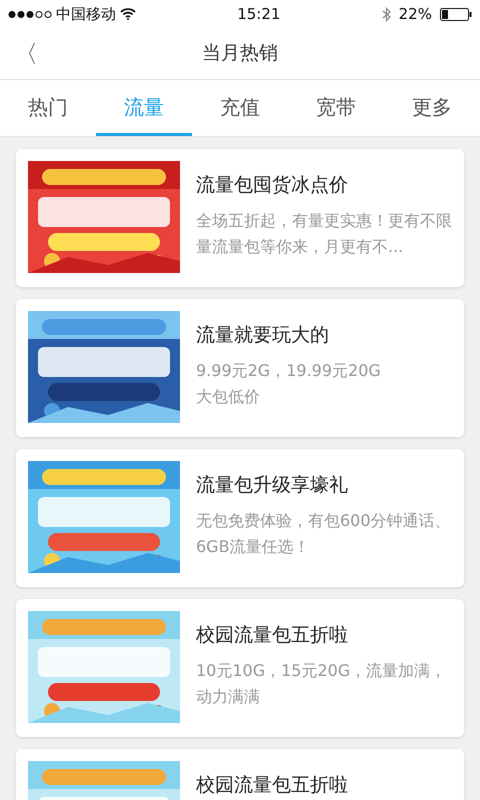 This screenshot has width=480, height=800. Describe the element at coordinates (86, 14) in the screenshot. I see `carrier-name: 中国移动` at that location.